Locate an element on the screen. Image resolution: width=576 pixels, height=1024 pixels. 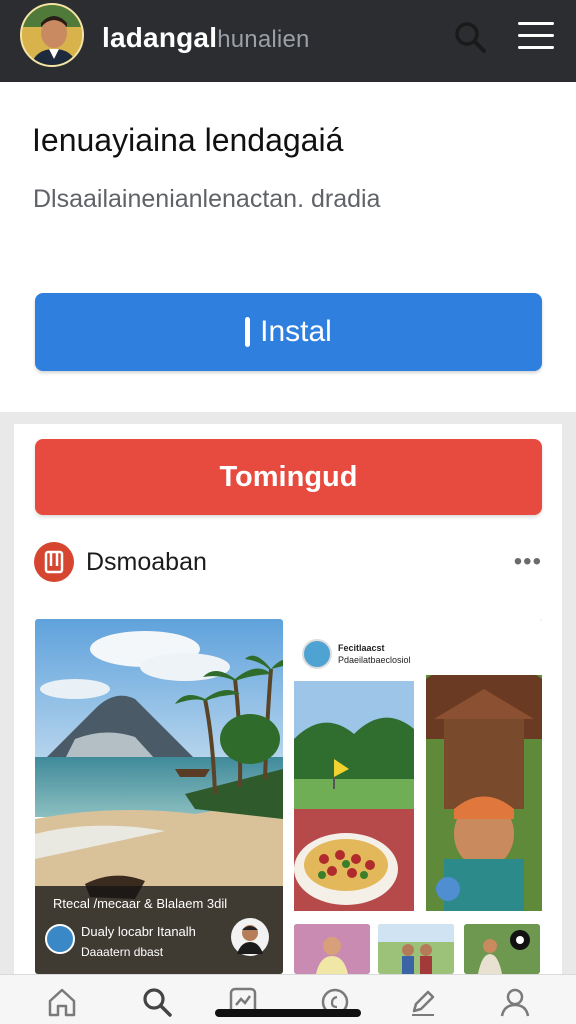
collage-header: Fecitlaacst Pdaeilatbaeclosiol is located at coordinates (418, 647).